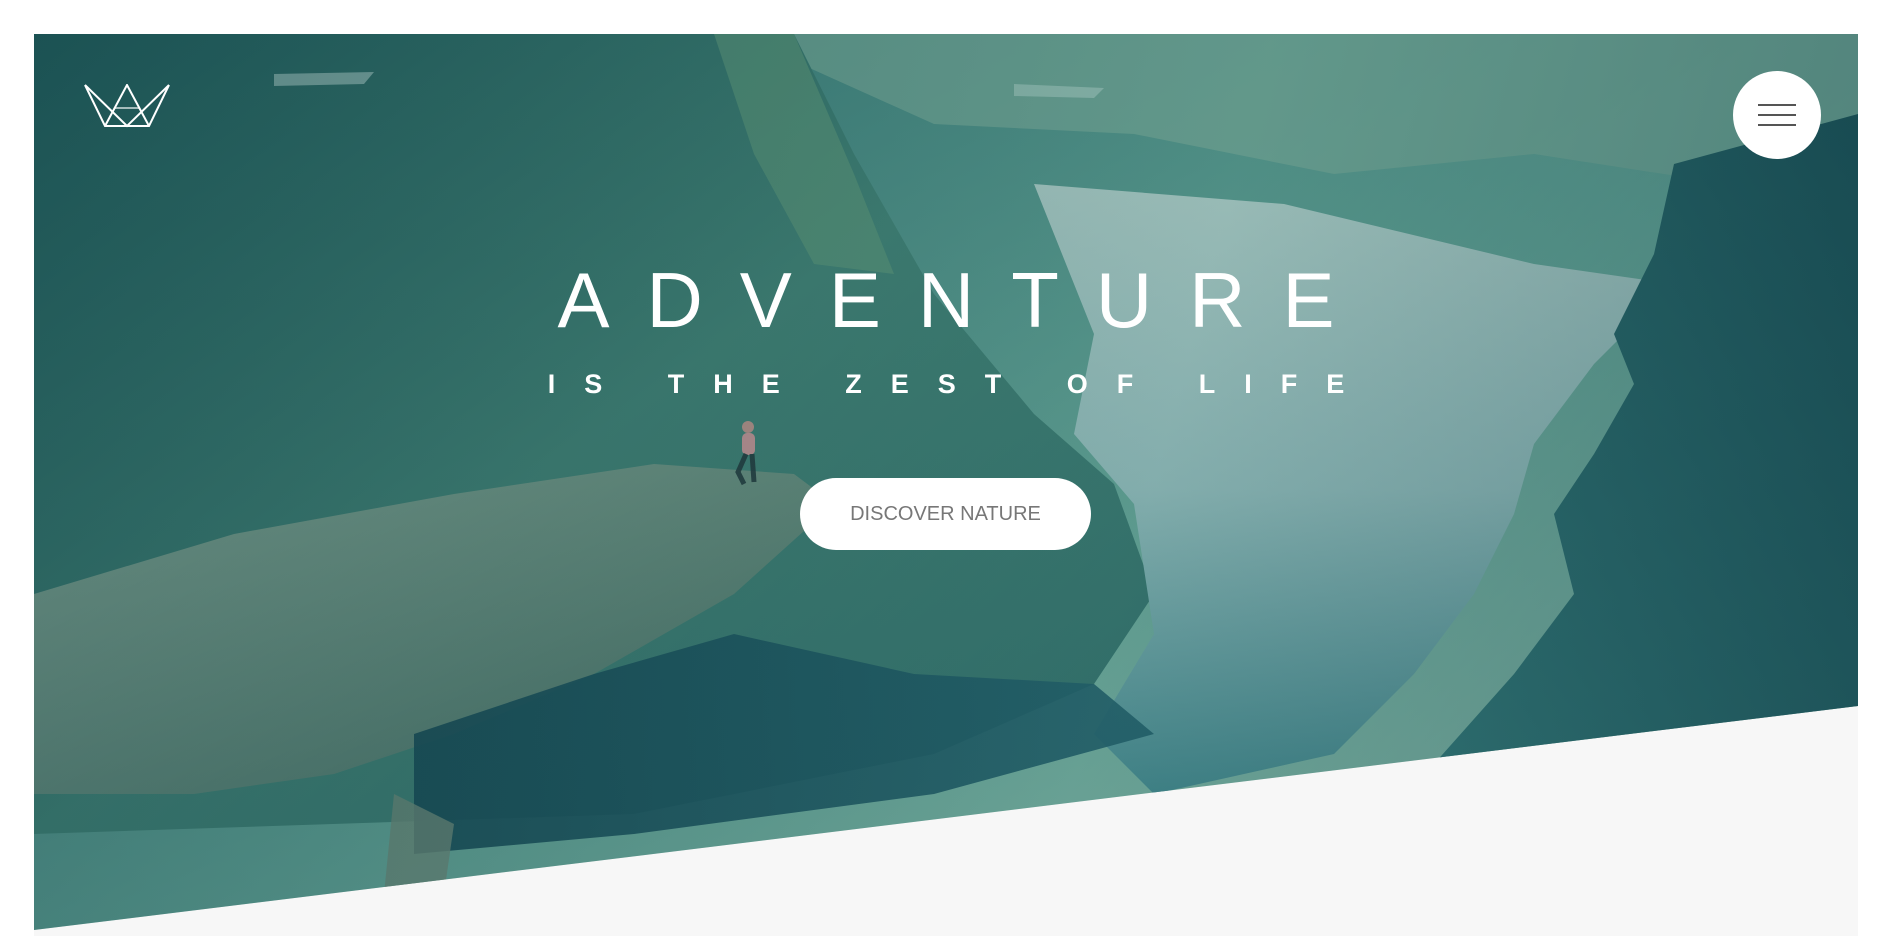 This screenshot has height=936, width=1892. Describe the element at coordinates (960, 384) in the screenshot. I see `hero-subtitle: IS THE ZEST OF LIFE` at that location.